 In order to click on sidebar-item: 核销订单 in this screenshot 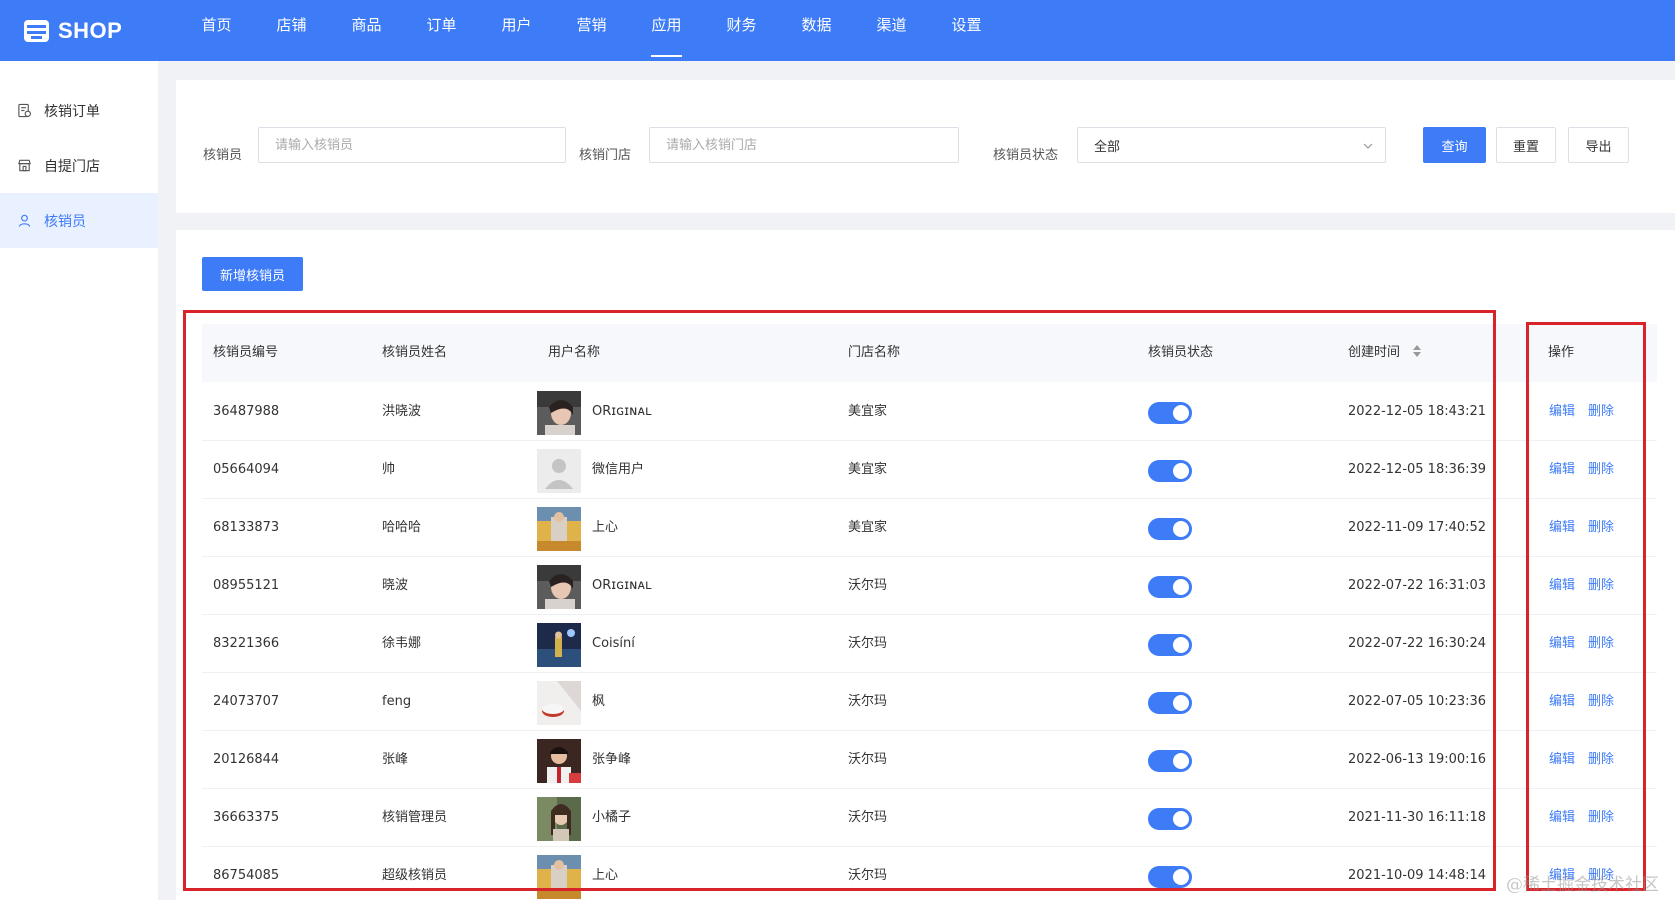, I will do `click(79, 110)`.